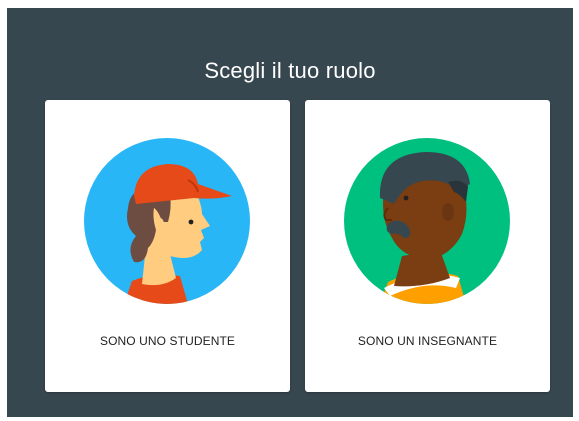 This screenshot has width=579, height=421. I want to click on student-role-label: SONO UNO STUDENTE, so click(167, 341).